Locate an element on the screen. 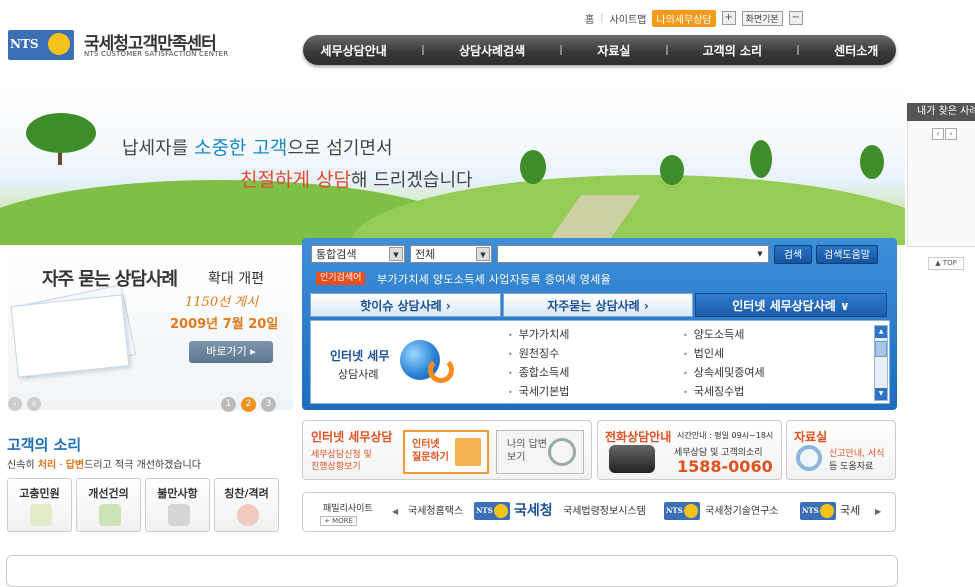 The width and height of the screenshot is (975, 587). nav-item-case-search: 상담사례검색 is located at coordinates (492, 50).